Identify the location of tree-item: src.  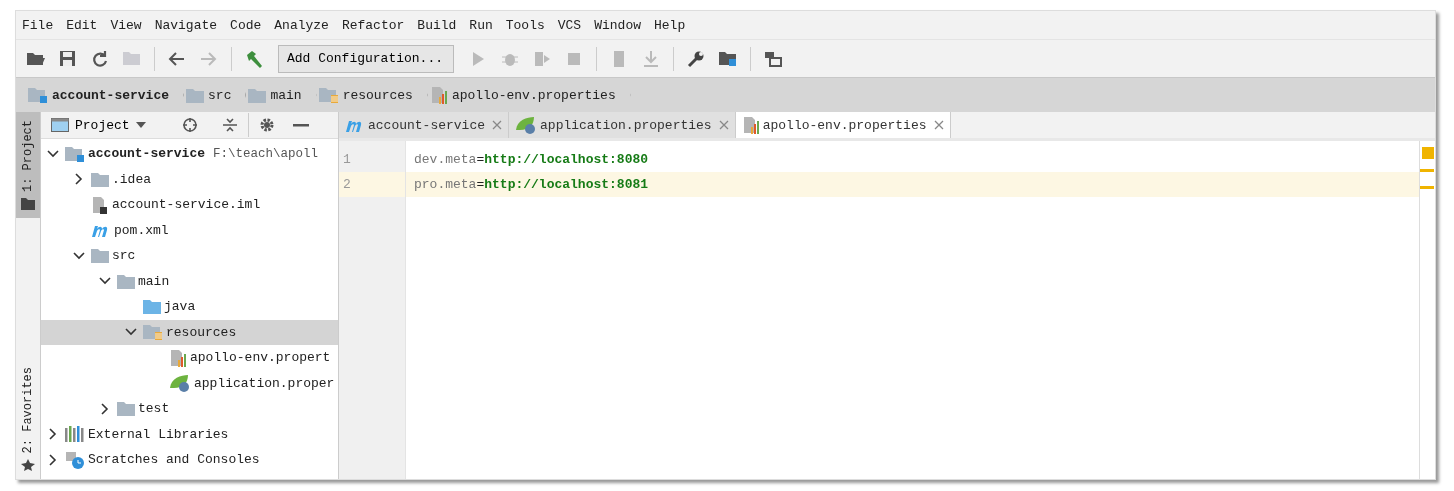
(189, 256).